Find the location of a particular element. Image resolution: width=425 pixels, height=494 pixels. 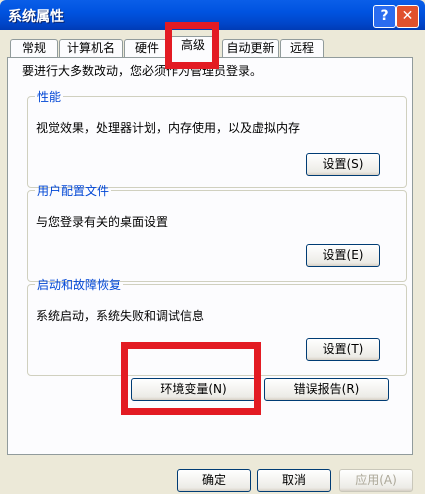

error-reporting-button: 错误报告(R) is located at coordinates (326, 389).